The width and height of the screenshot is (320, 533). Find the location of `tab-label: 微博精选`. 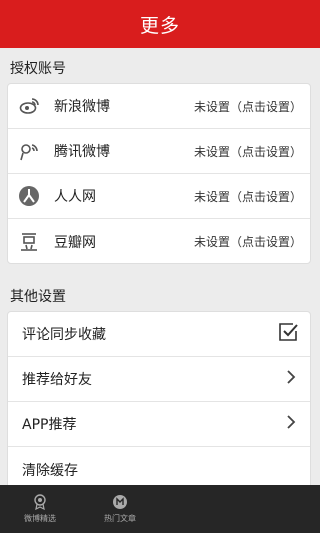

tab-label: 微博精选 is located at coordinates (40, 518).